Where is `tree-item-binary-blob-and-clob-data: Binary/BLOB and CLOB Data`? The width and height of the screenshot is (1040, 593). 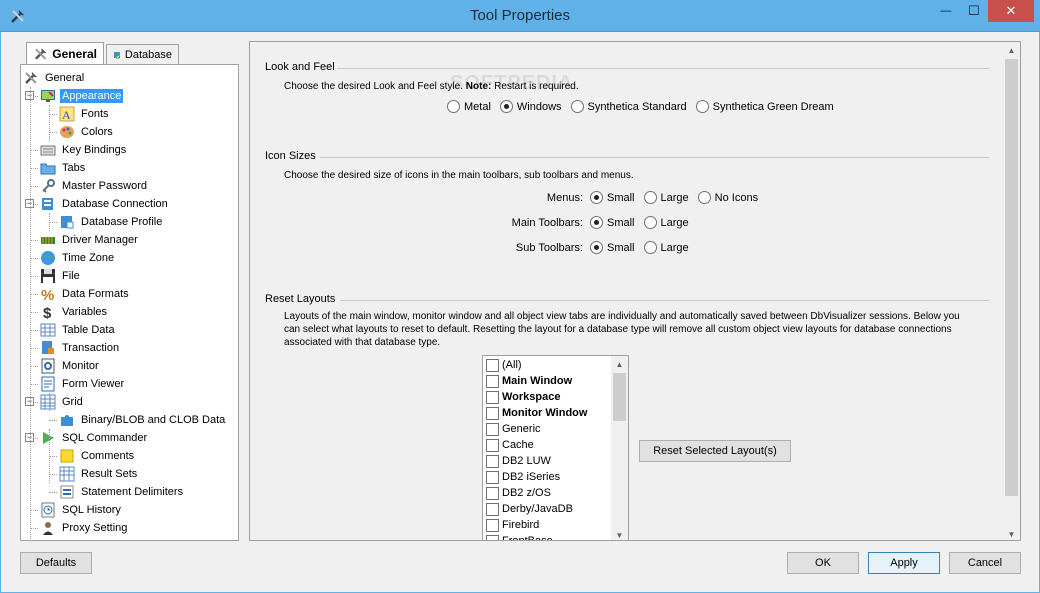 tree-item-binary-blob-and-clob-data: Binary/BLOB and CLOB Data is located at coordinates (143, 420).